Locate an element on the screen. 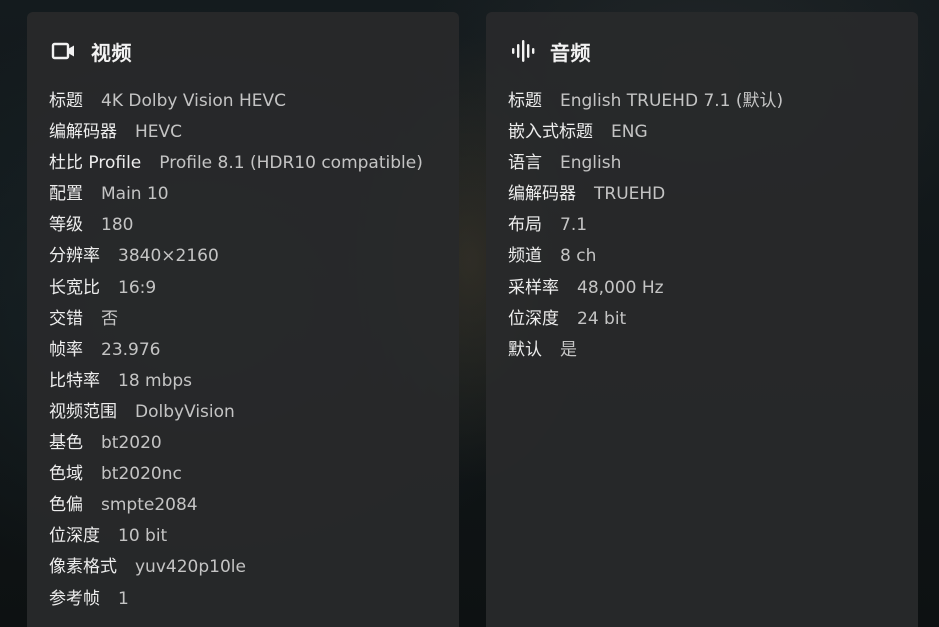 This screenshot has height=627, width=939. property-value: bt2020 is located at coordinates (131, 443).